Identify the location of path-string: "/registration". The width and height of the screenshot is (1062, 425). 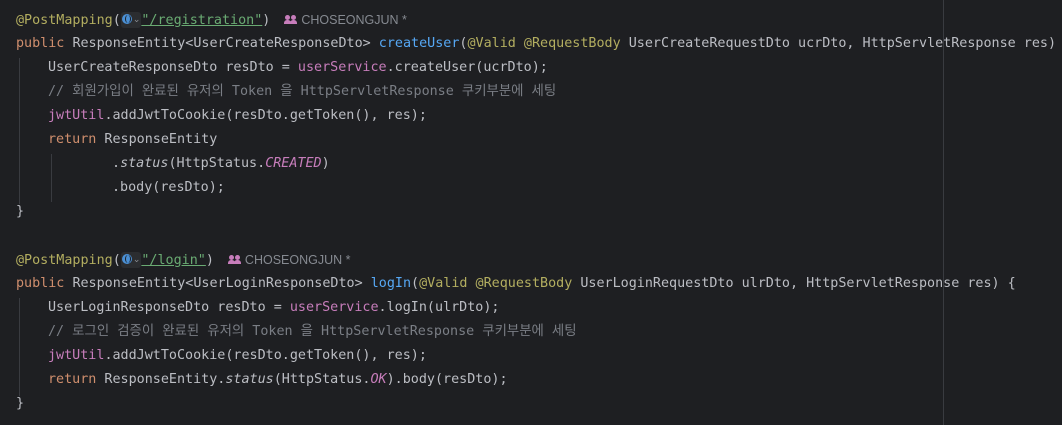
(201, 20).